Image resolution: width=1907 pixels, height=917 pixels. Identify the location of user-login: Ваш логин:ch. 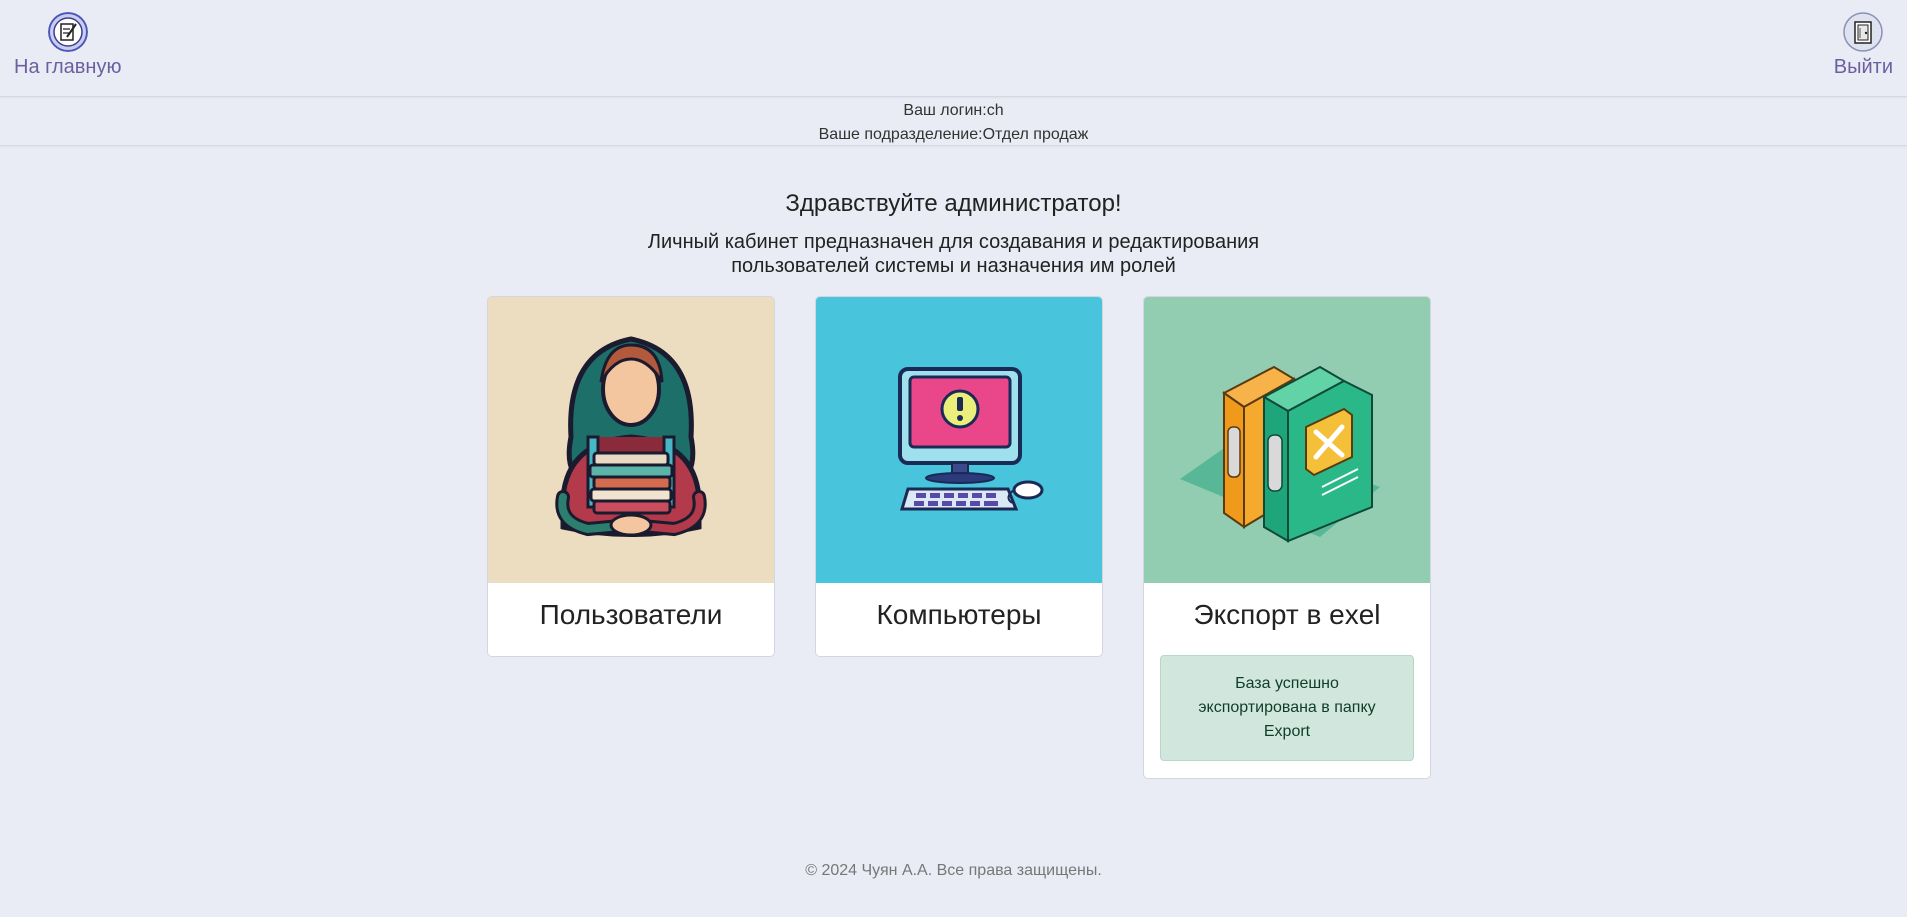
(953, 110).